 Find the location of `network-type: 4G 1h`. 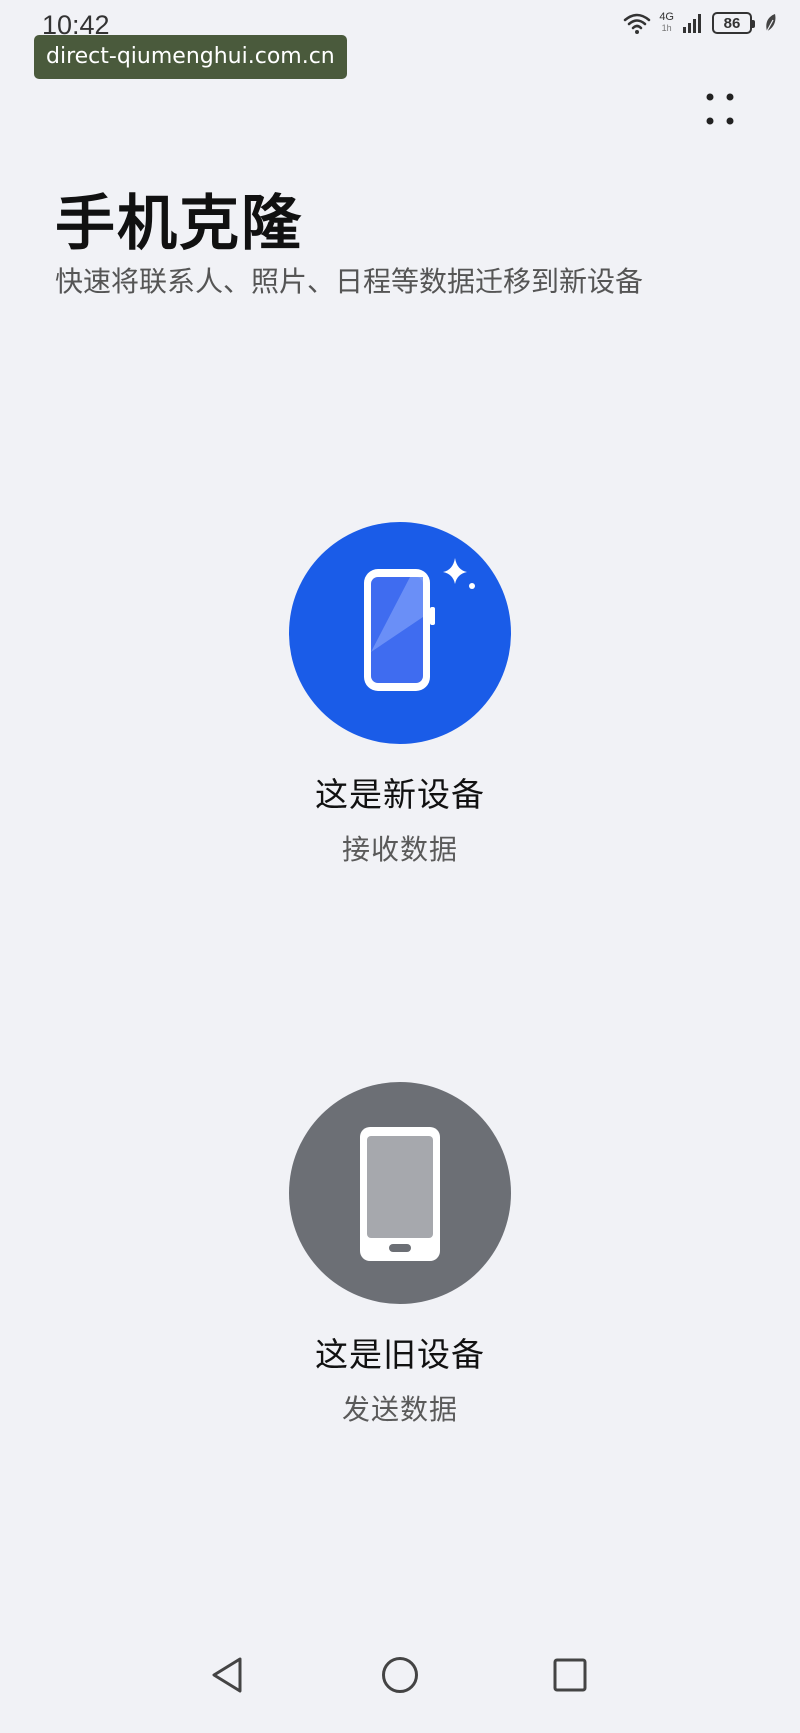

network-type: 4G 1h is located at coordinates (666, 23).